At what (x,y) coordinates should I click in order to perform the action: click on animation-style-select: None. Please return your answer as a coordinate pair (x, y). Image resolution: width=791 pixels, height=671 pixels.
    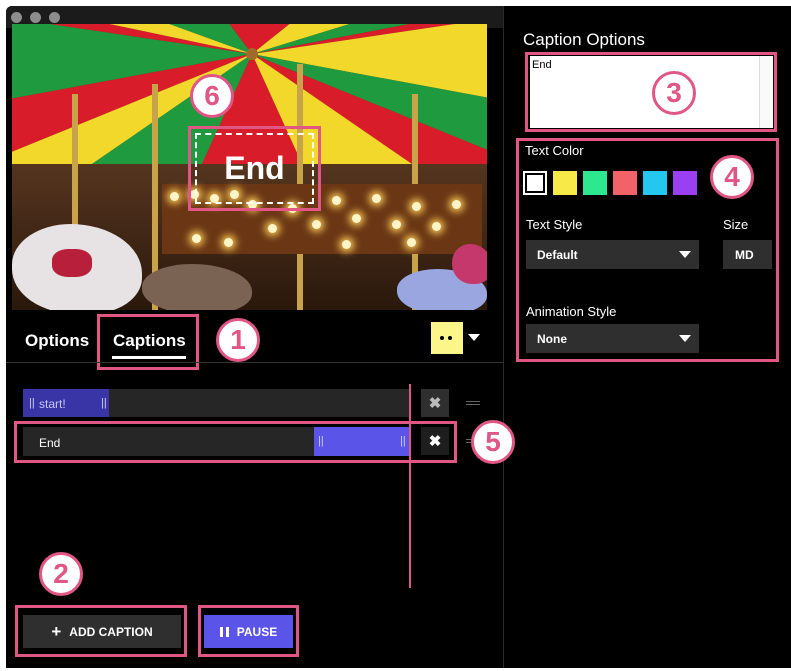
    Looking at the image, I should click on (612, 338).